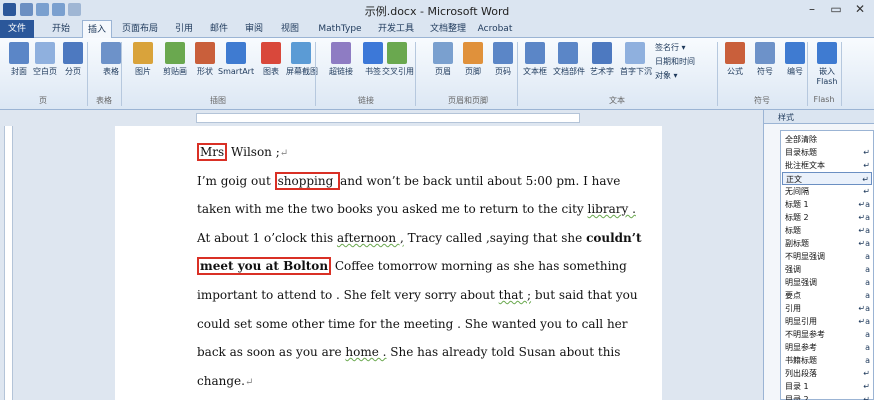 This screenshot has height=400, width=874. I want to click on style-item: 目录 2 ↵, so click(827, 396).